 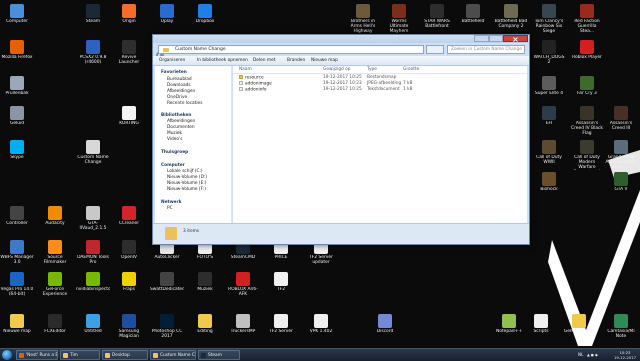 What do you see at coordinates (337, 69) in the screenshot?
I see `column-date: Gewijzigd op` at bounding box center [337, 69].